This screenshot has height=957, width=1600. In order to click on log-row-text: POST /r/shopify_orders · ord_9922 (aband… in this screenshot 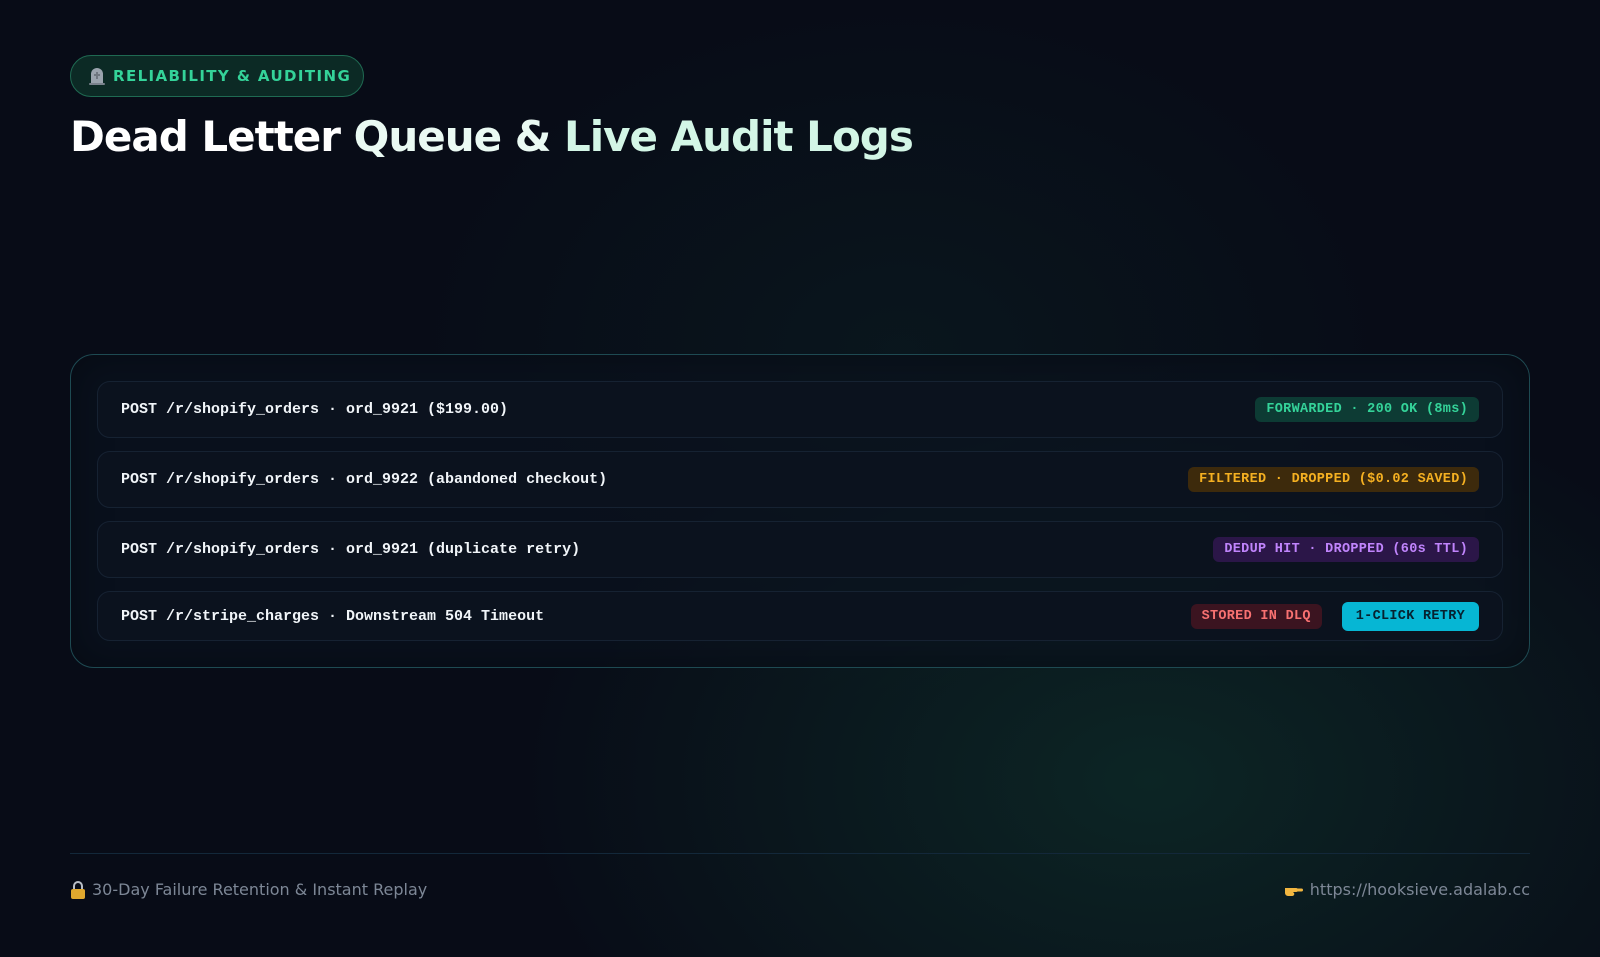, I will do `click(364, 479)`.